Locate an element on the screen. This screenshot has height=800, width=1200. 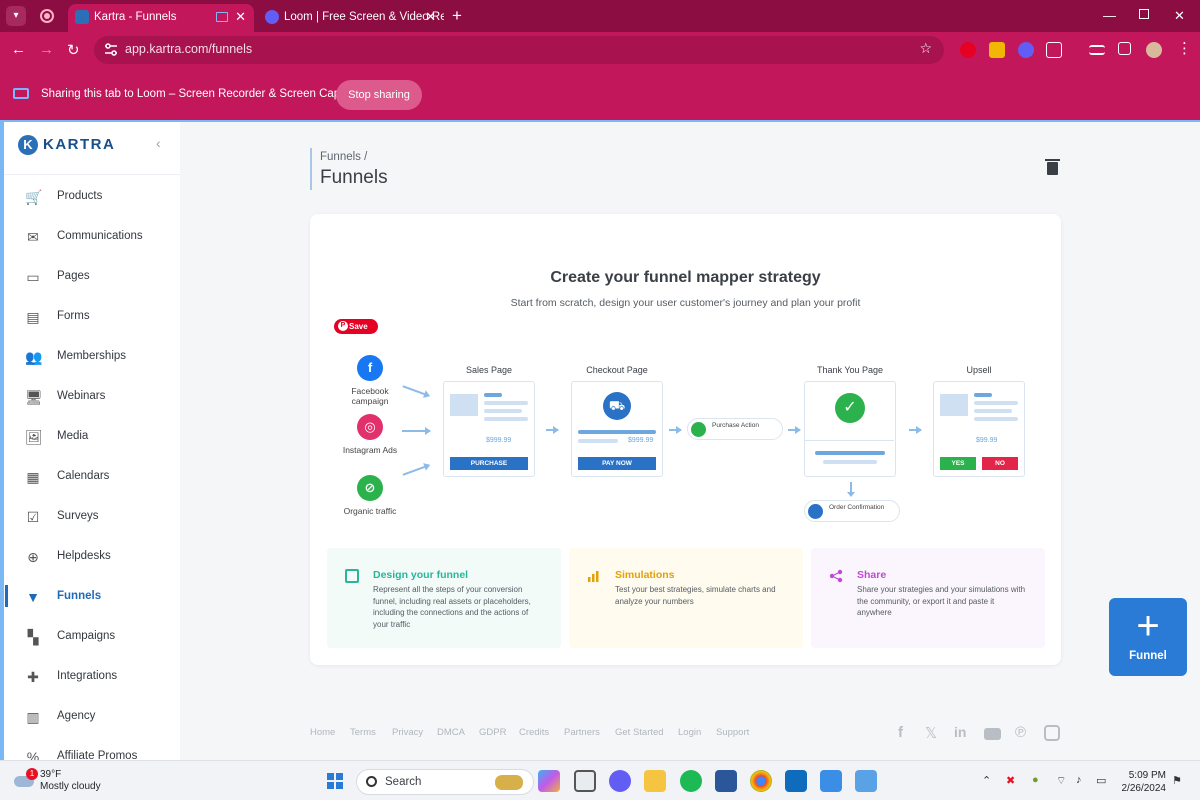
weather-text: 39°F Mostly cloudy is located at coordinates (70, 781).